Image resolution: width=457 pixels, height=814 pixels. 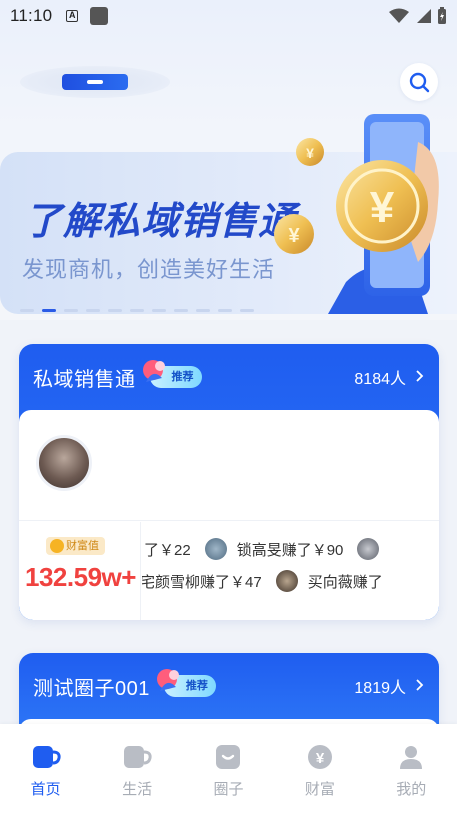 What do you see at coordinates (380, 379) in the screenshot?
I see `member-count: 8184人` at bounding box center [380, 379].